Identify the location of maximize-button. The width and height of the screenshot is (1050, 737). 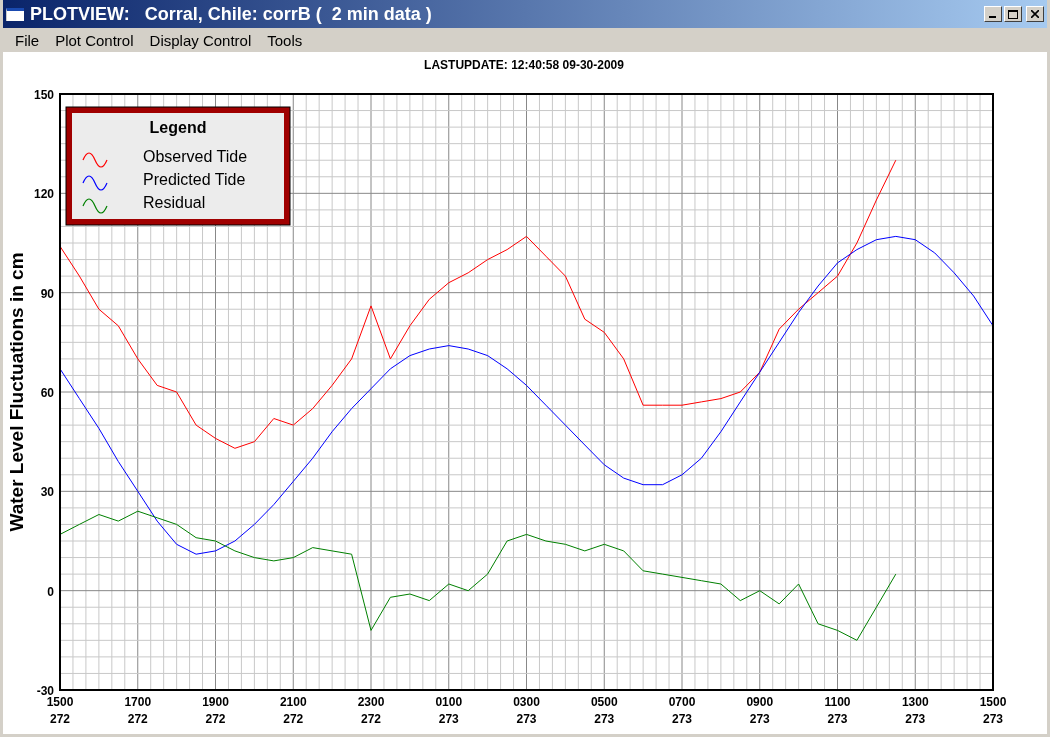
(1013, 14).